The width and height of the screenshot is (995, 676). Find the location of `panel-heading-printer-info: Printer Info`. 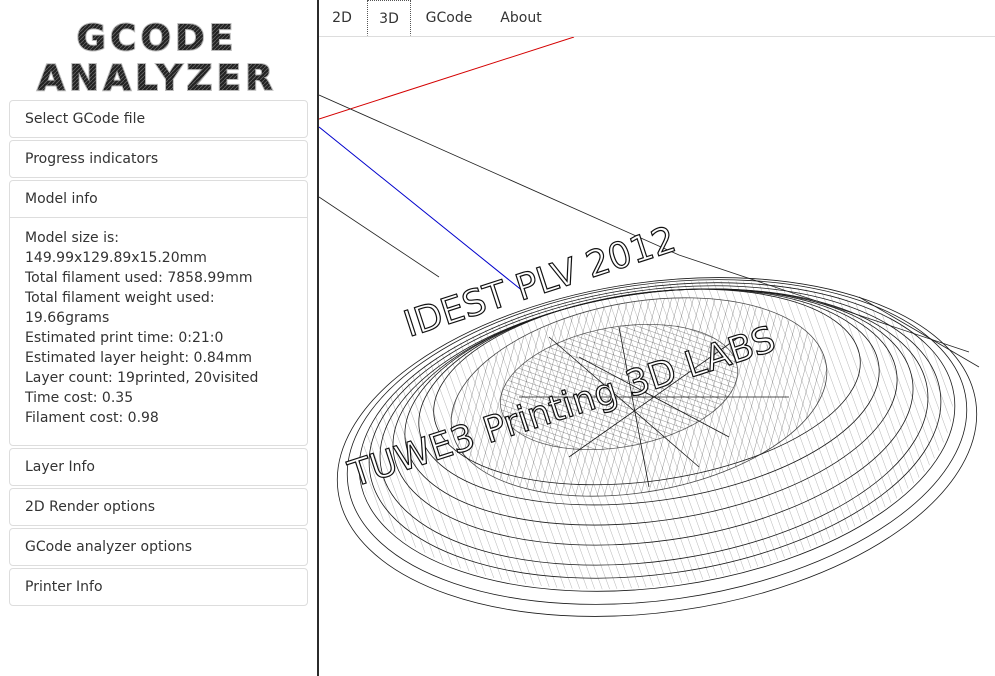

panel-heading-printer-info: Printer Info is located at coordinates (158, 587).